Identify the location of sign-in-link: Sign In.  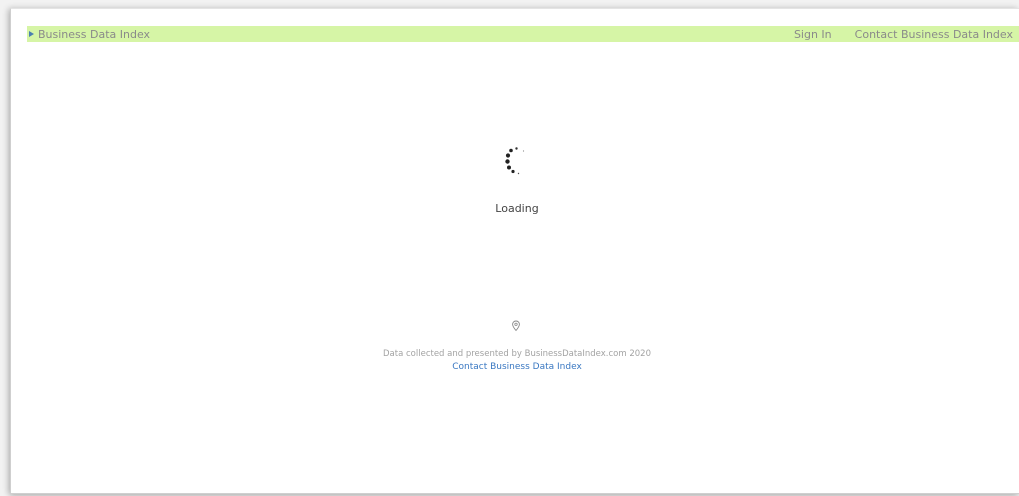
(813, 34).